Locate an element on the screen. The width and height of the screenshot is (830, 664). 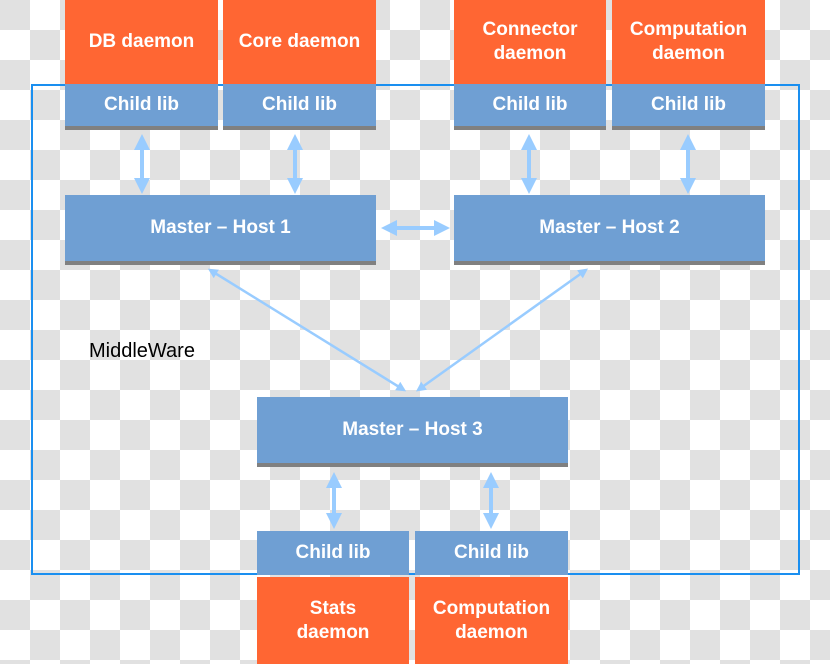
arrow-master1-master3 is located at coordinates (307, 330).